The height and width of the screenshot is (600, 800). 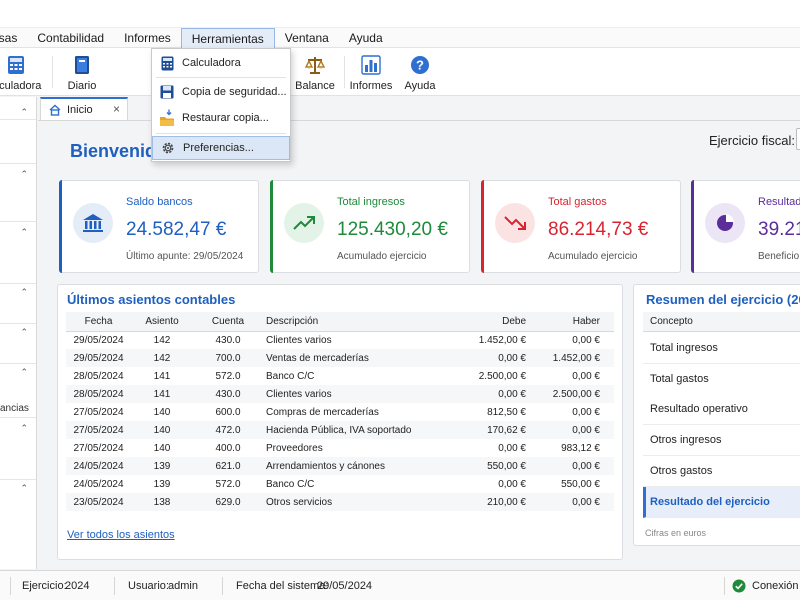 What do you see at coordinates (228, 412) in the screenshot?
I see `cell-cuenta: 600.0` at bounding box center [228, 412].